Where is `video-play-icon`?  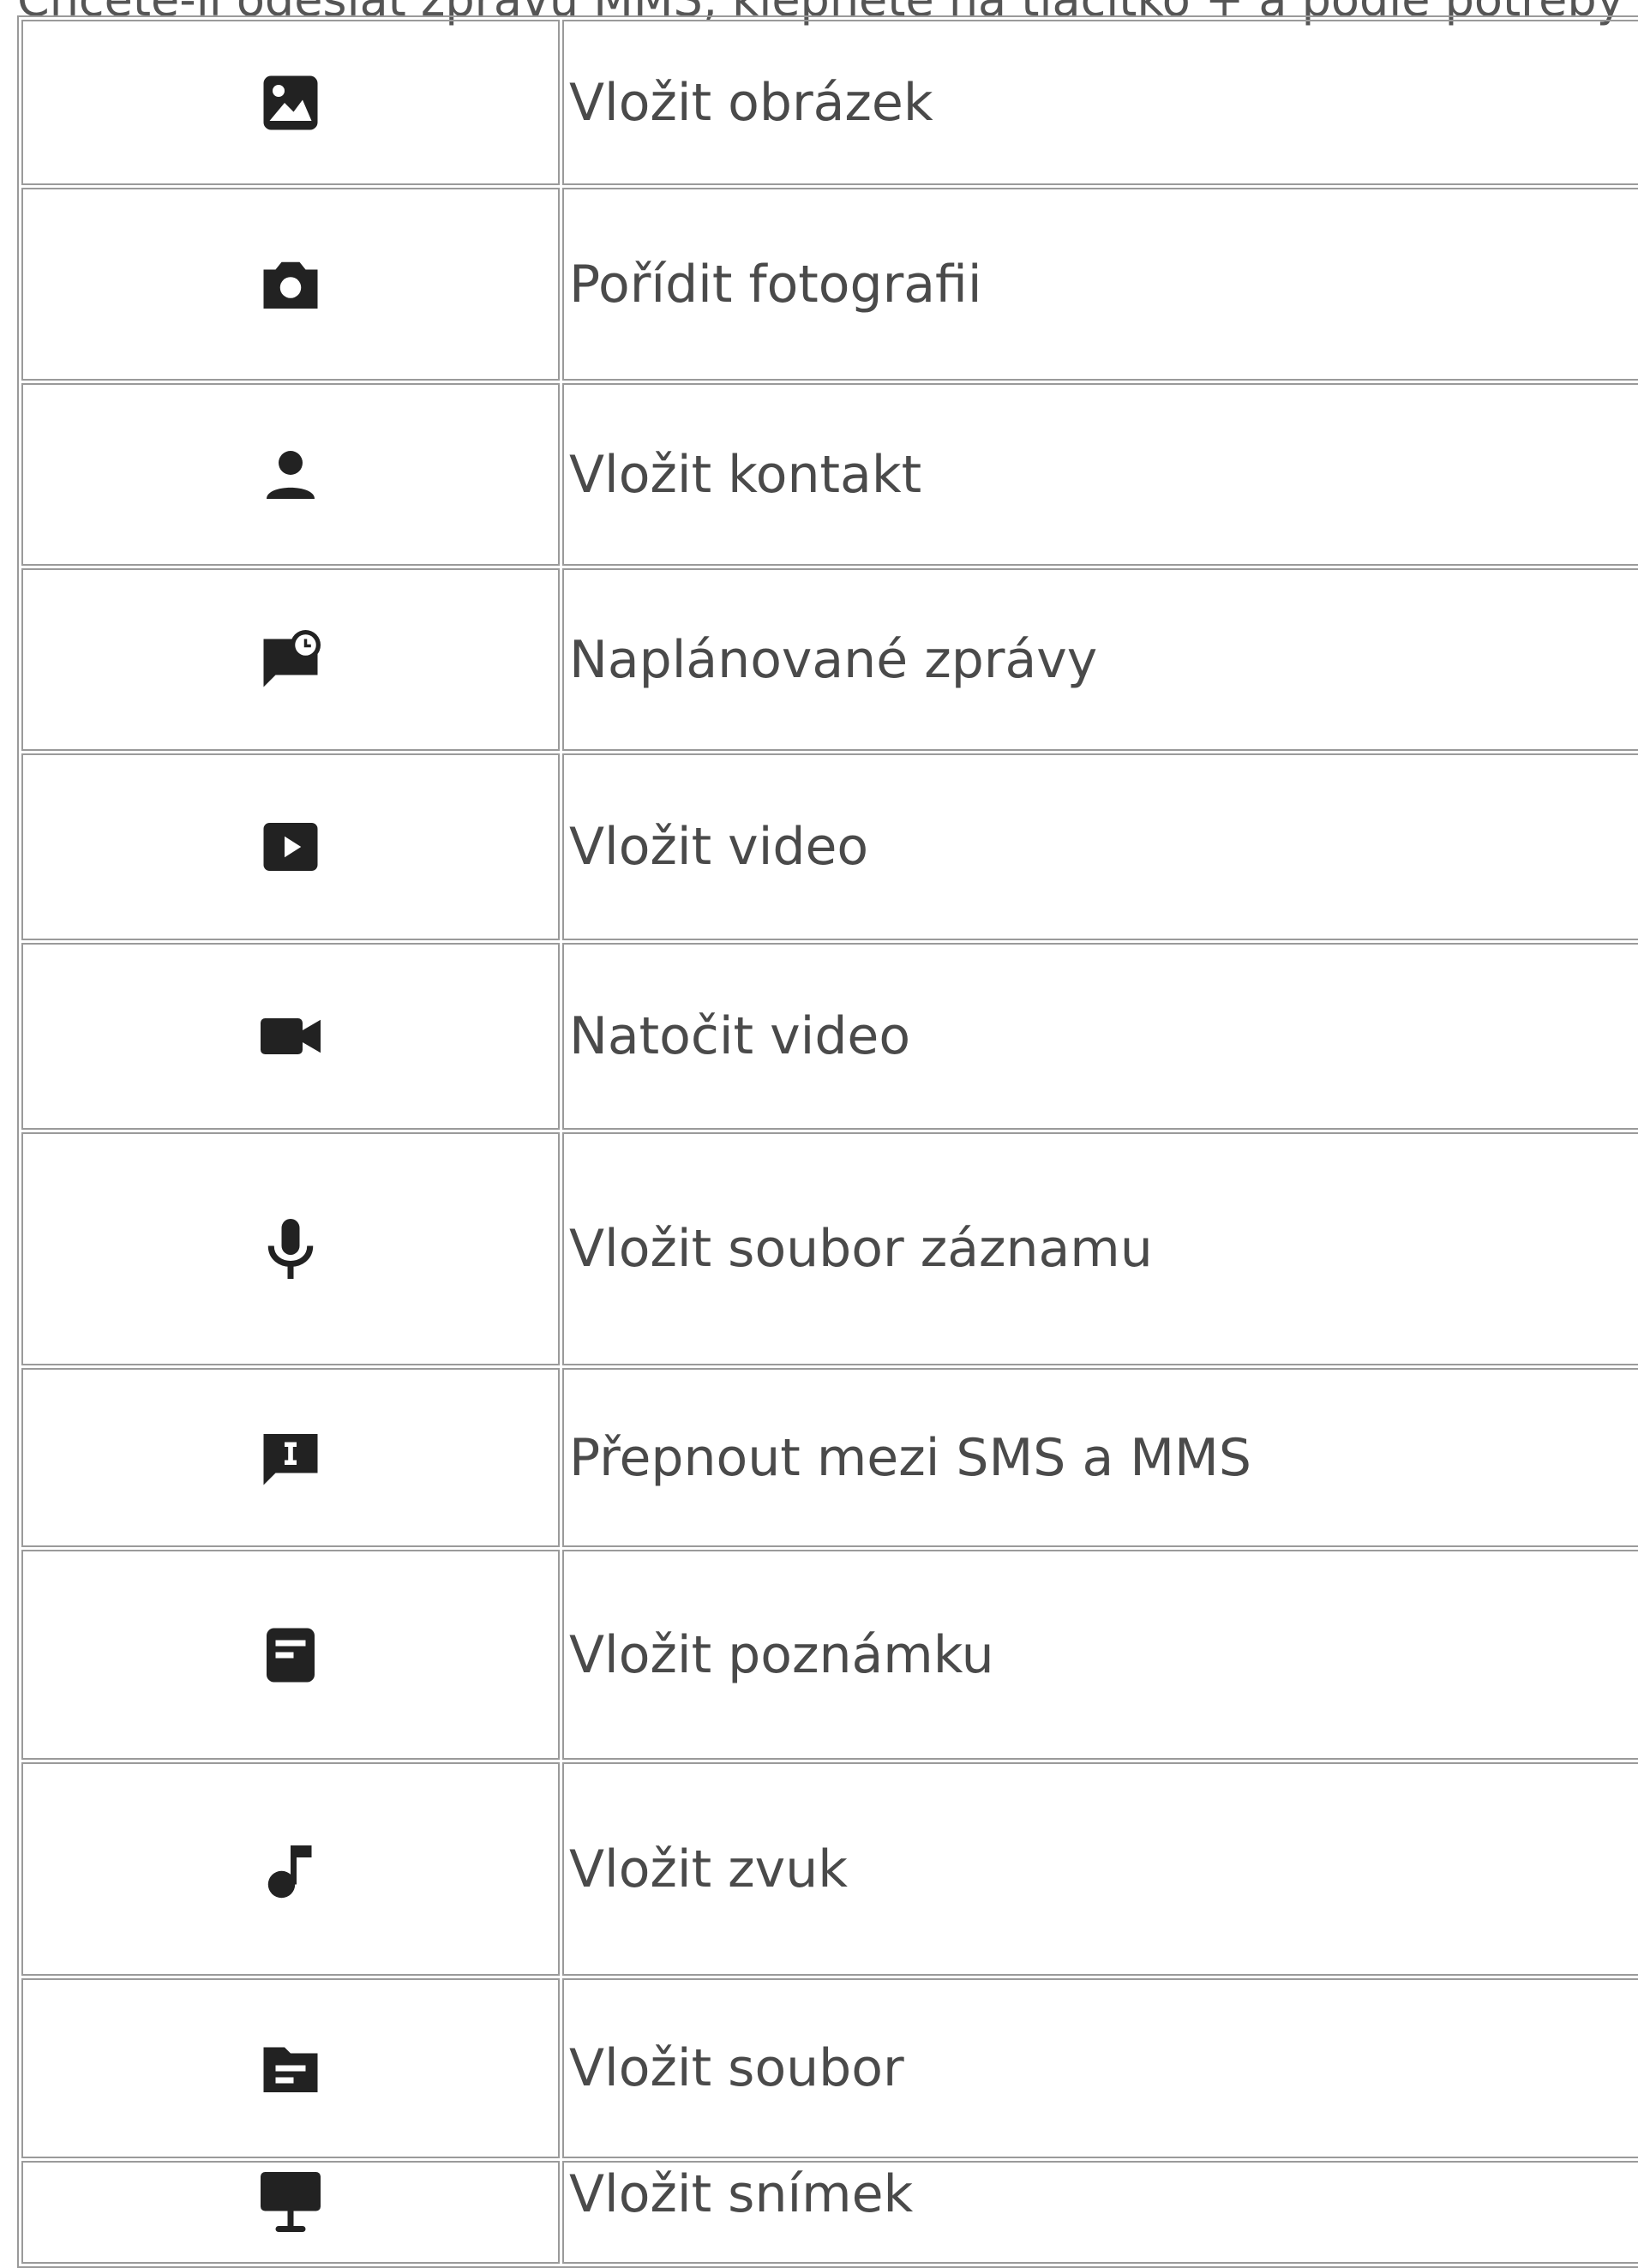 video-play-icon is located at coordinates (291, 847).